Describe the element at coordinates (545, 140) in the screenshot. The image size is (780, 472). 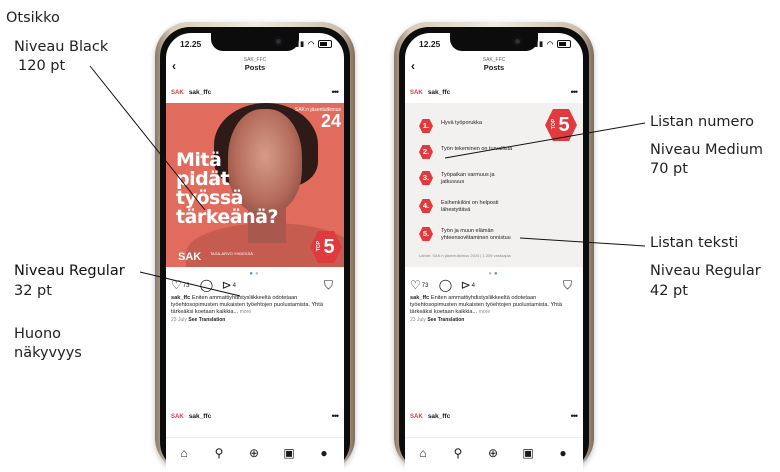
I see `pointer-list-number` at that location.